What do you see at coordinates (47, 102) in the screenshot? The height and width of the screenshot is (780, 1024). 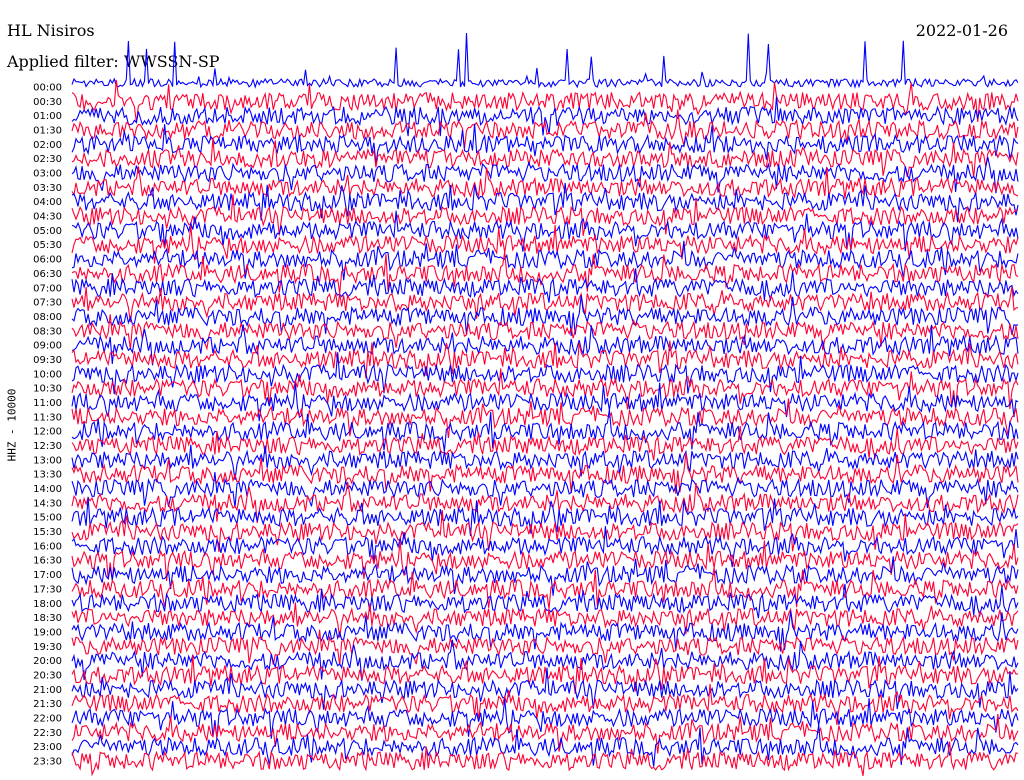 I see `row-label-0030: 00:30` at bounding box center [47, 102].